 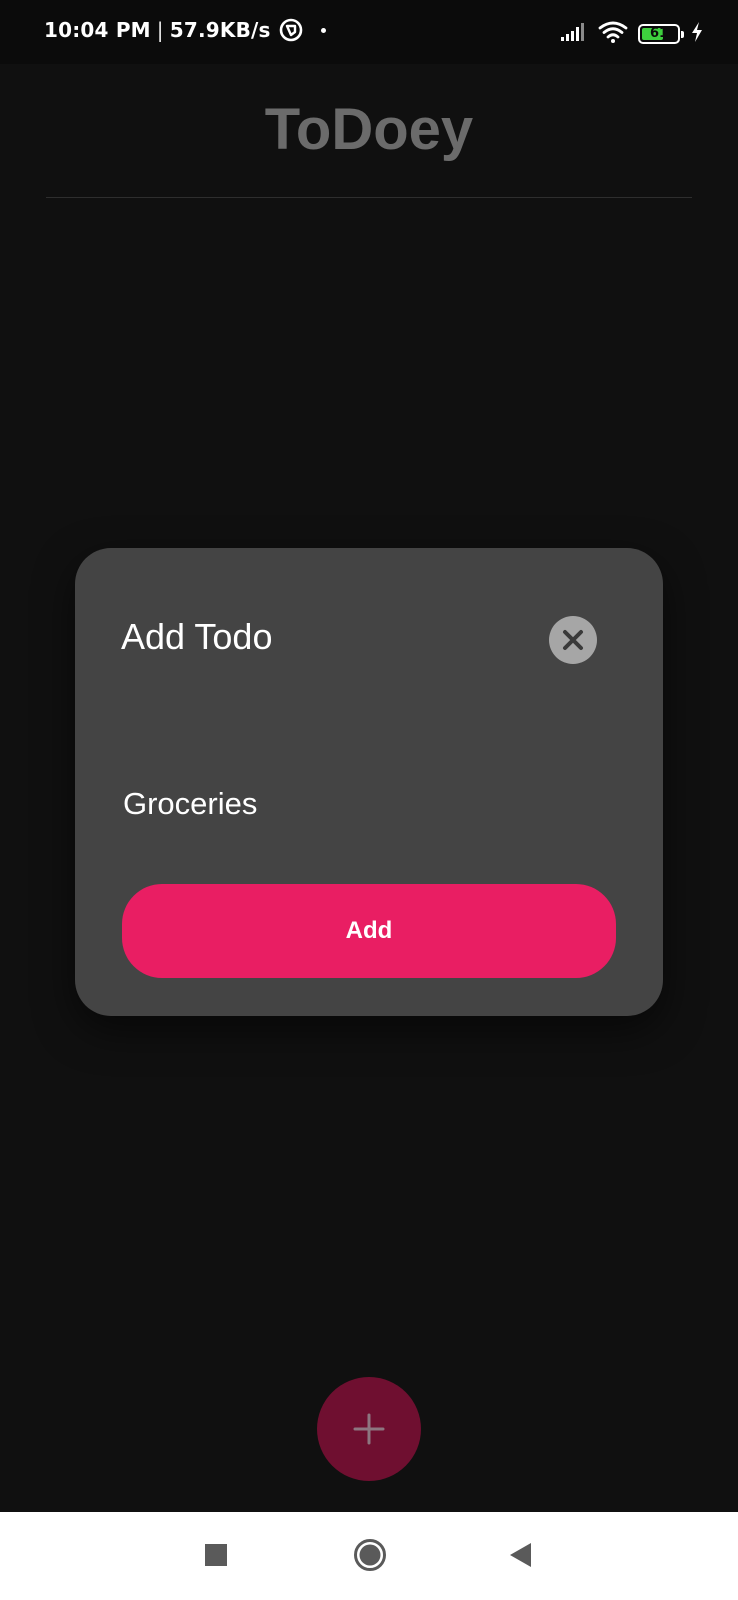 What do you see at coordinates (613, 34) in the screenshot?
I see `wifi-icon` at bounding box center [613, 34].